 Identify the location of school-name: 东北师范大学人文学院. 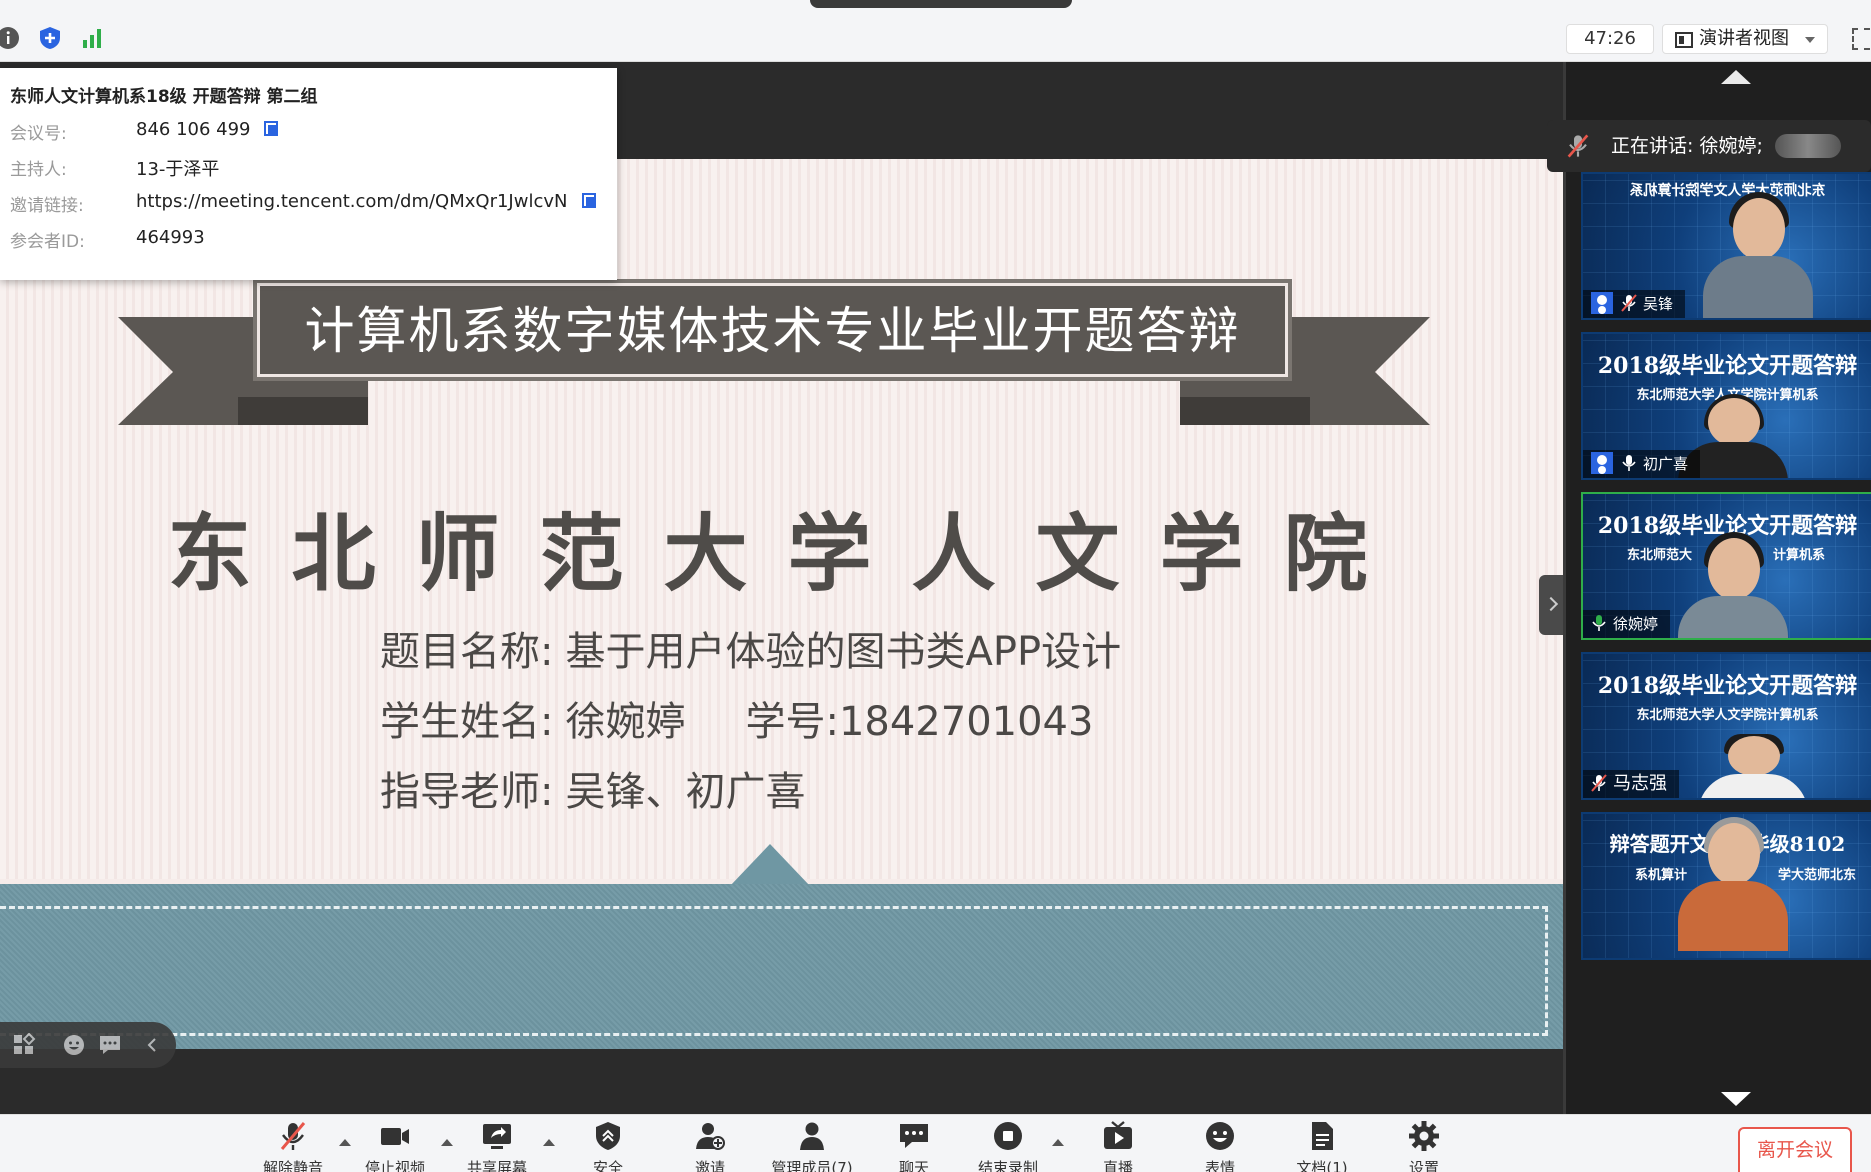
(787, 554).